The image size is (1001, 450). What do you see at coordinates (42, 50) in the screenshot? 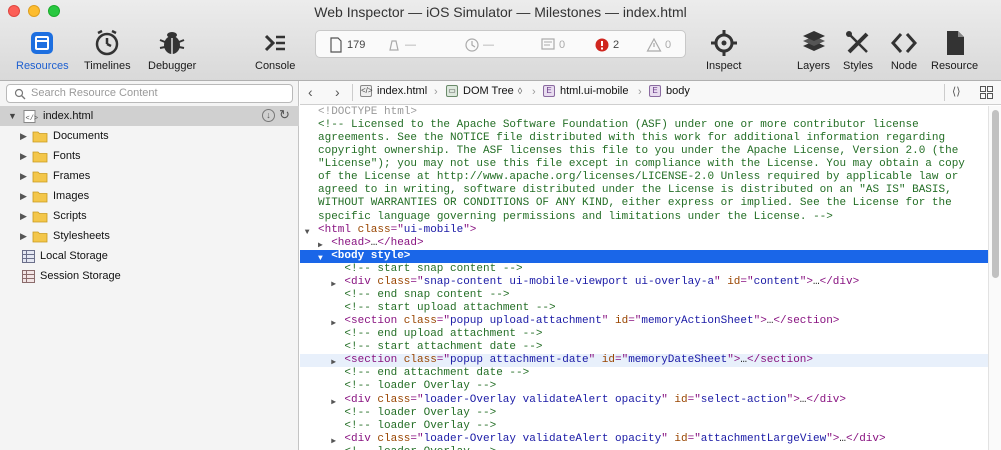
I see `tab-resources: Resources` at bounding box center [42, 50].